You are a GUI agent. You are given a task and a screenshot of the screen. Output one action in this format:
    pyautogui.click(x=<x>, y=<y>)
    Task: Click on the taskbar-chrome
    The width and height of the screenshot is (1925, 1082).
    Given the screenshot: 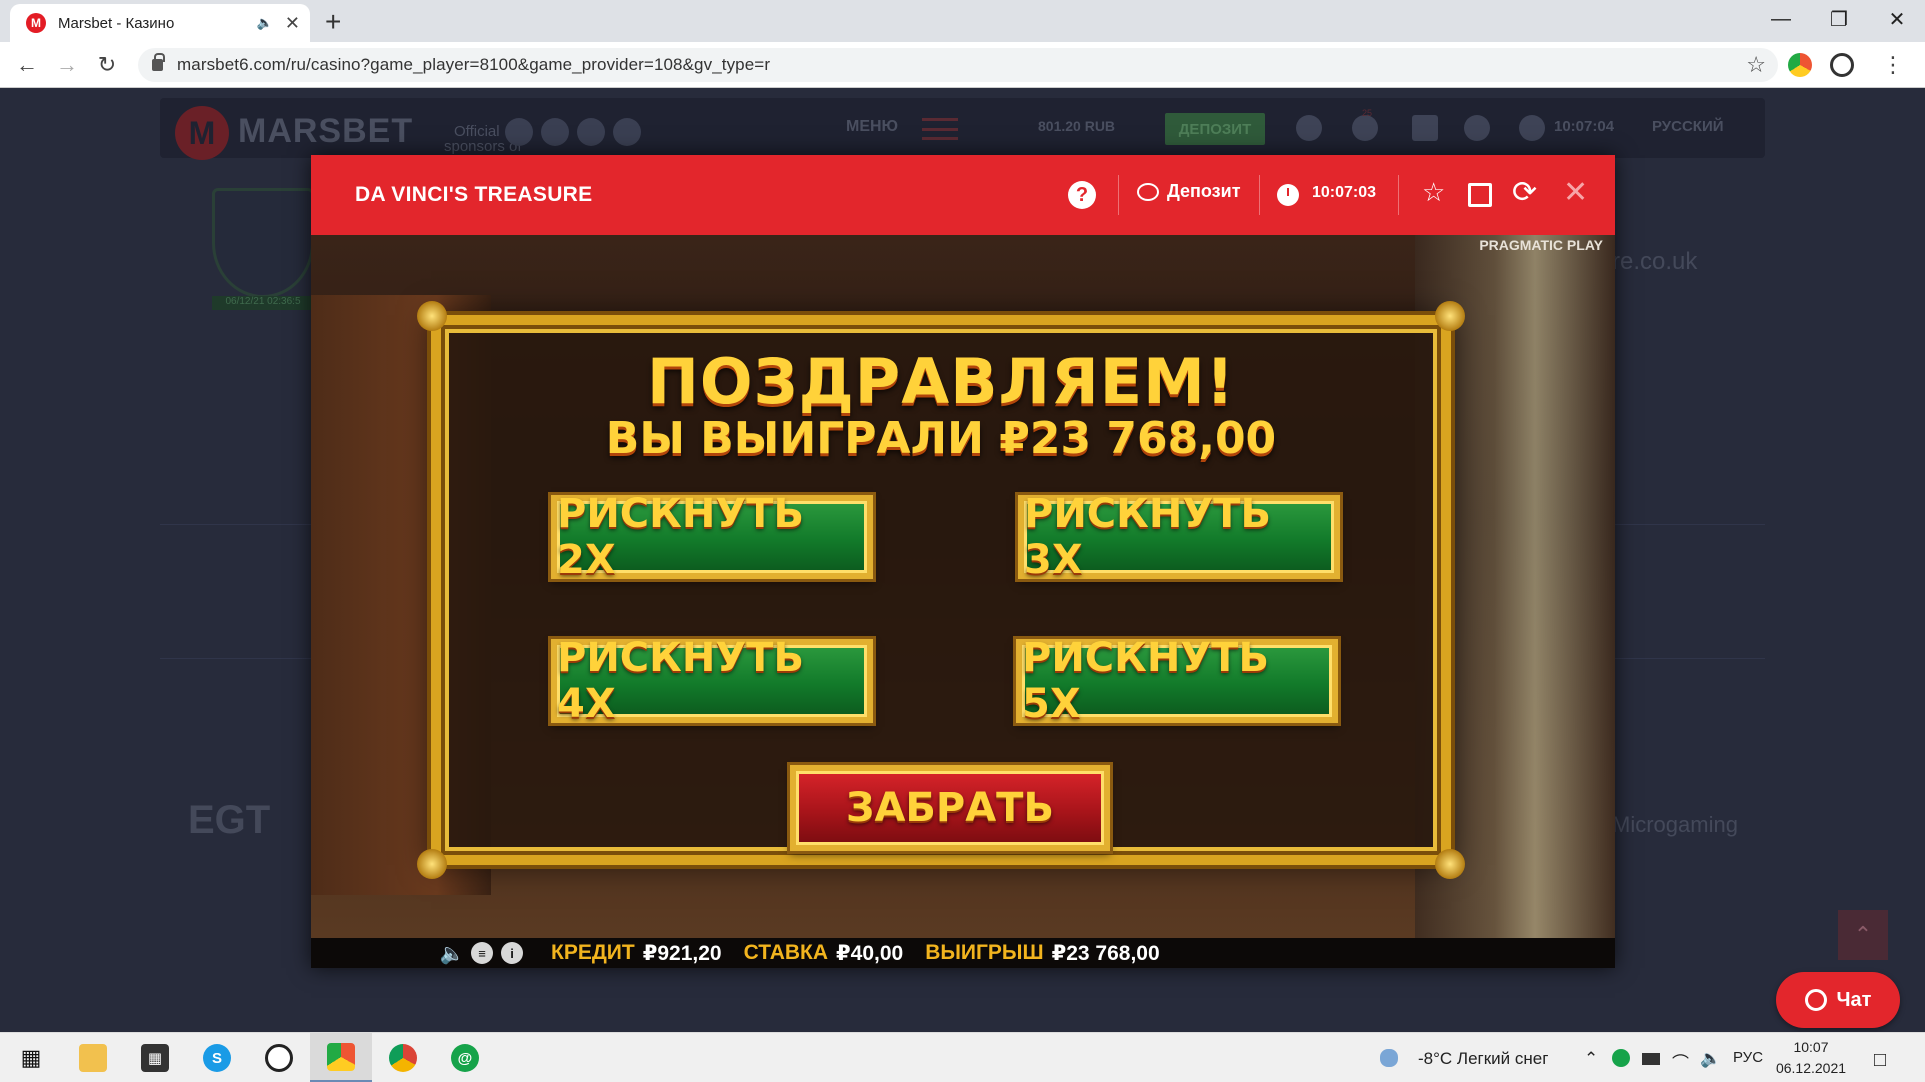 What is the action you would take?
    pyautogui.click(x=403, y=1057)
    